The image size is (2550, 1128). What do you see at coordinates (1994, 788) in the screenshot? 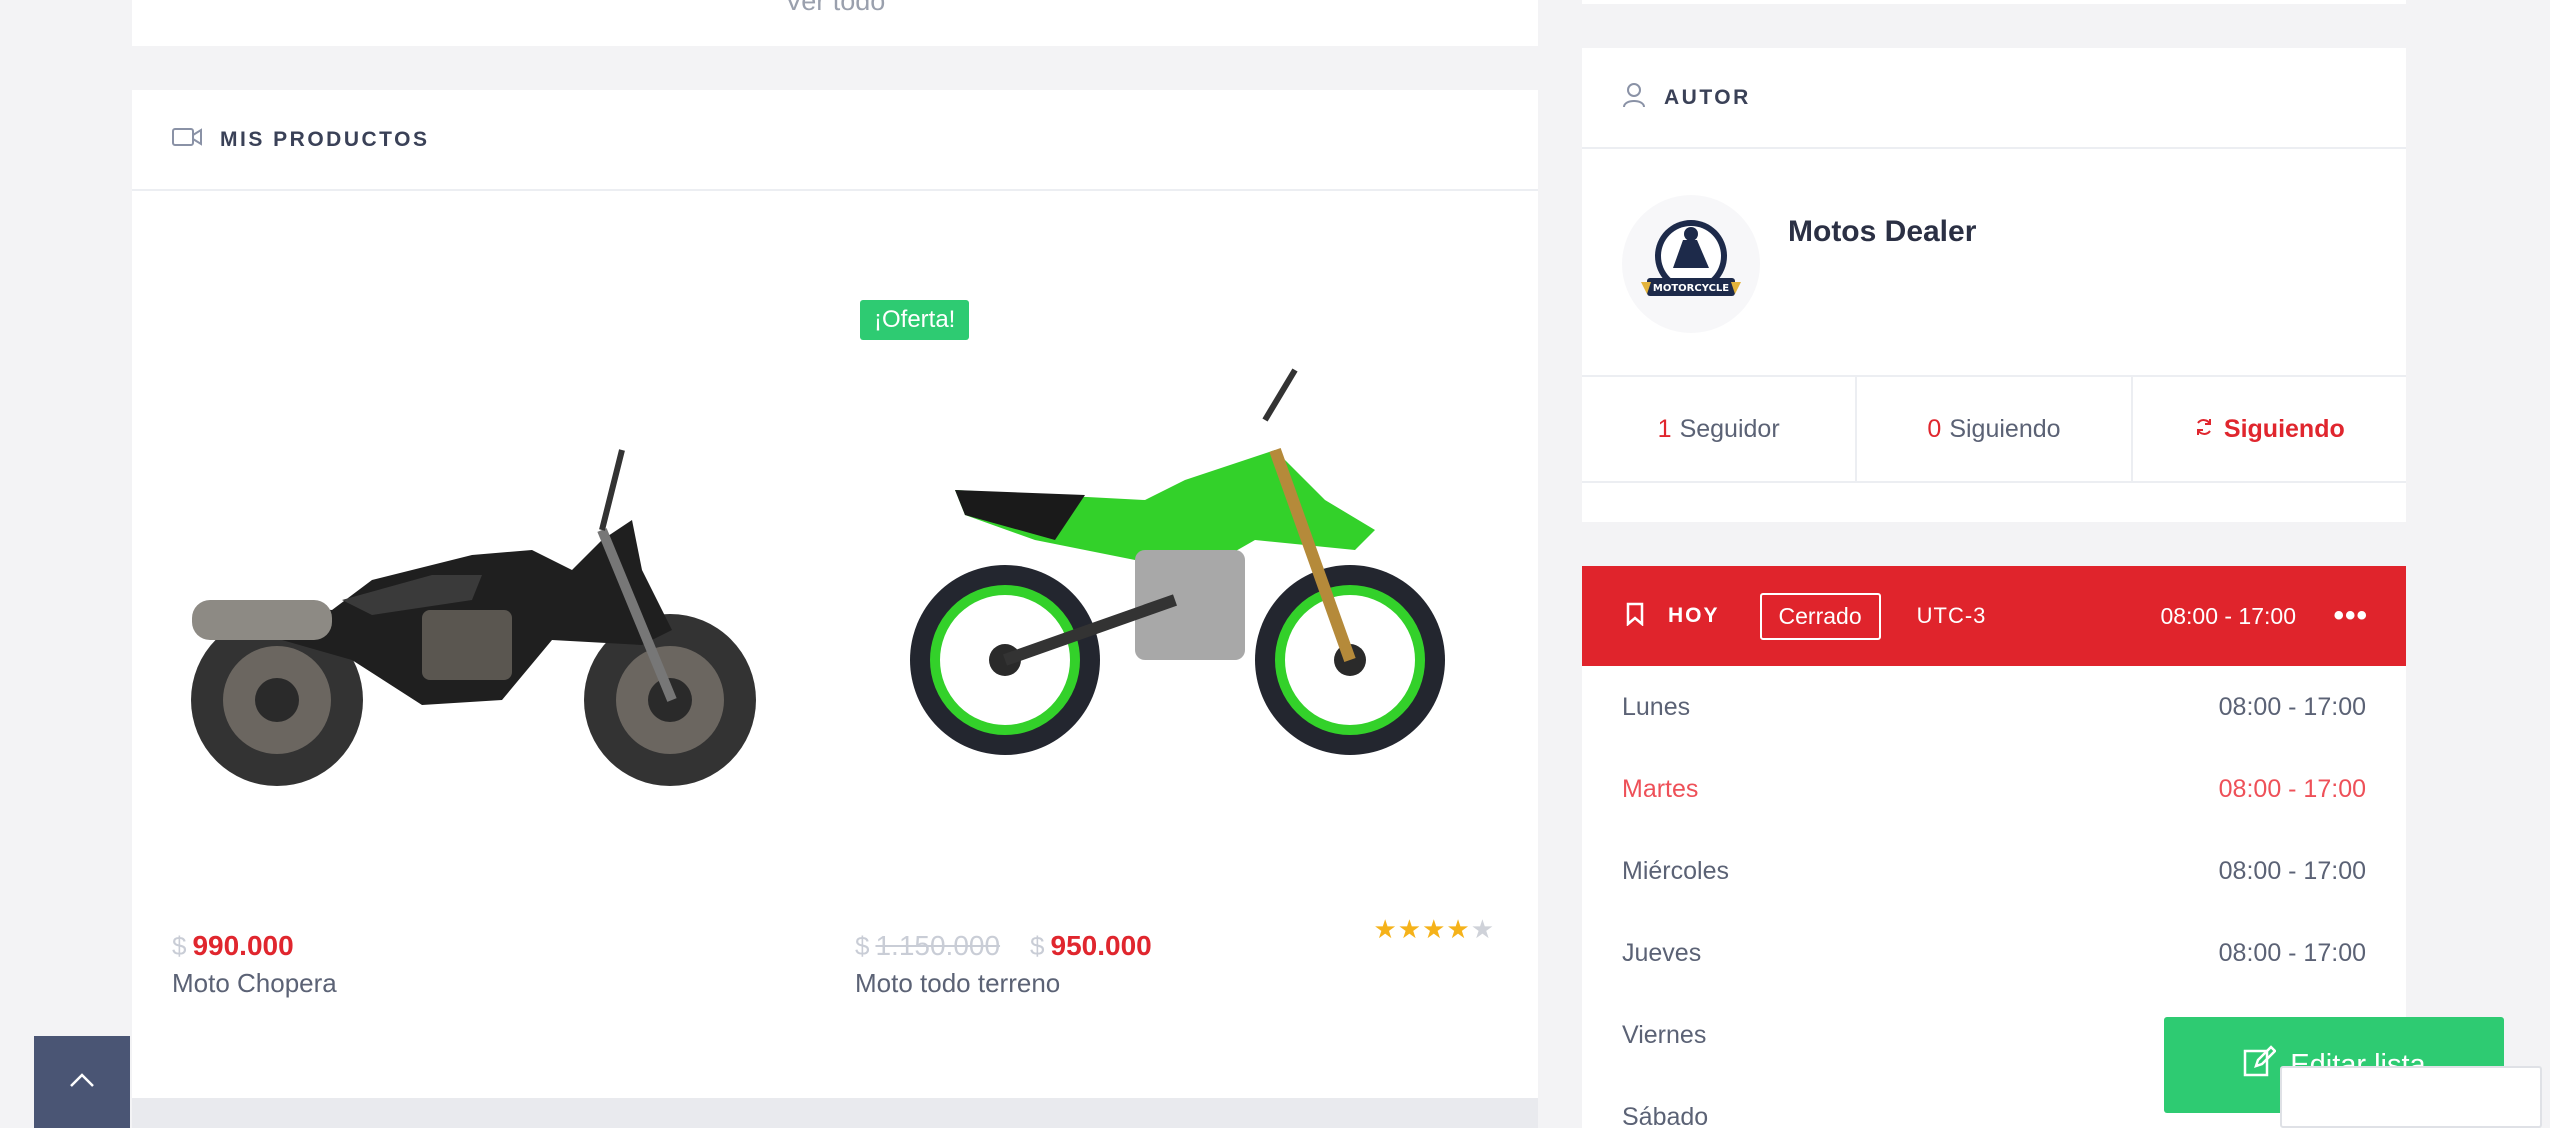
I see `day-row-today: Martes 08:00 - 17:00` at bounding box center [1994, 788].